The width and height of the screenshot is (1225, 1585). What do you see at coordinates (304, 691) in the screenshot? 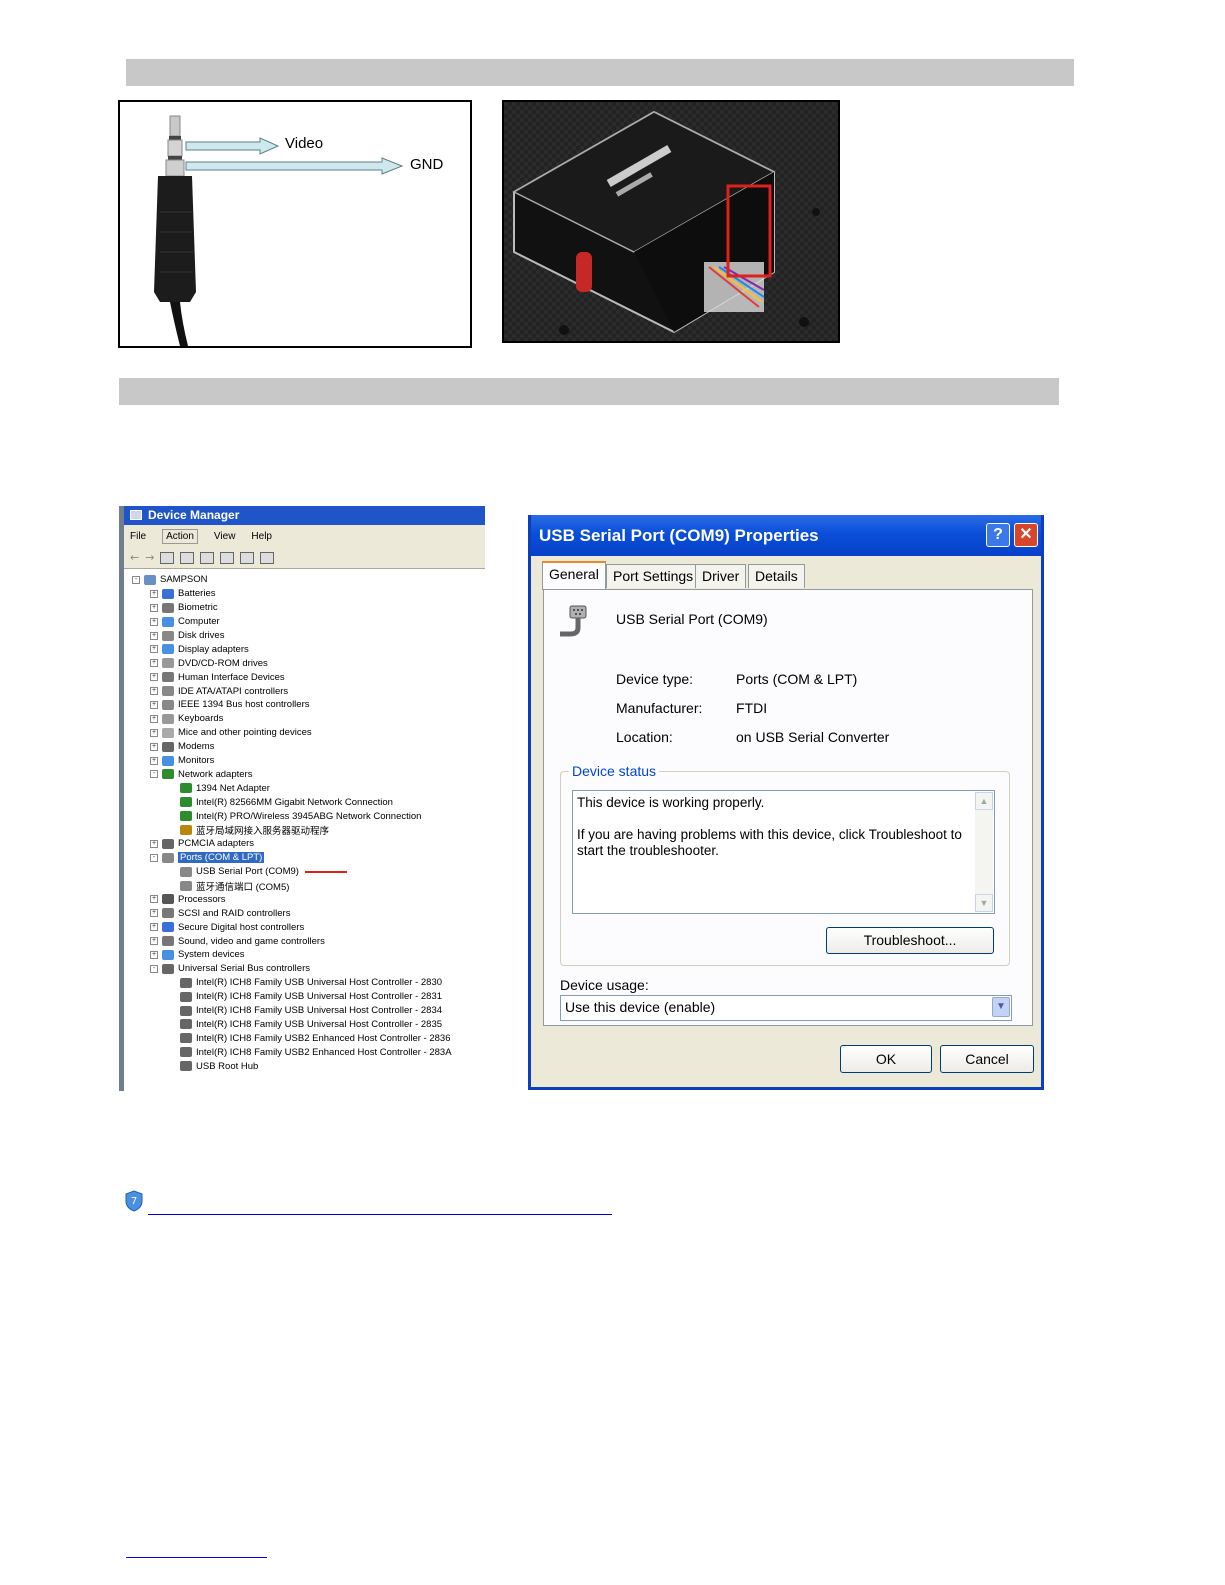
I see `tree-node: + IDE ATA/ATAPI controllers` at bounding box center [304, 691].